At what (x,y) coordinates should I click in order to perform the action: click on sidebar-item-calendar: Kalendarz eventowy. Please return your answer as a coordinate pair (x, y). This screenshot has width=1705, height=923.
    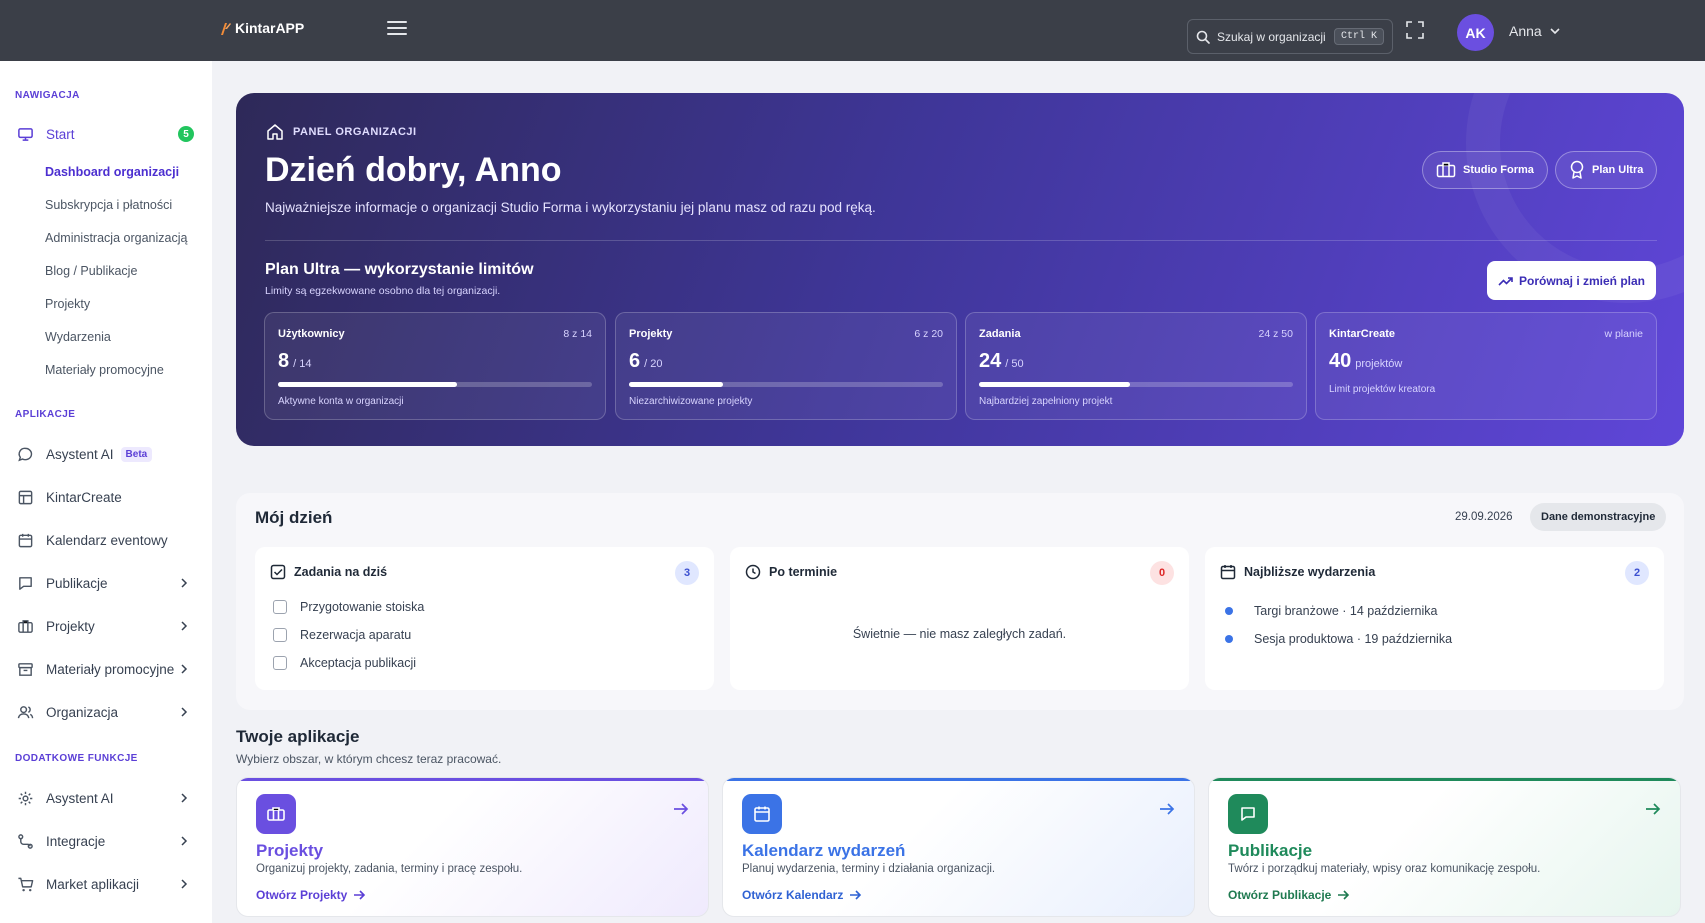
    Looking at the image, I should click on (106, 540).